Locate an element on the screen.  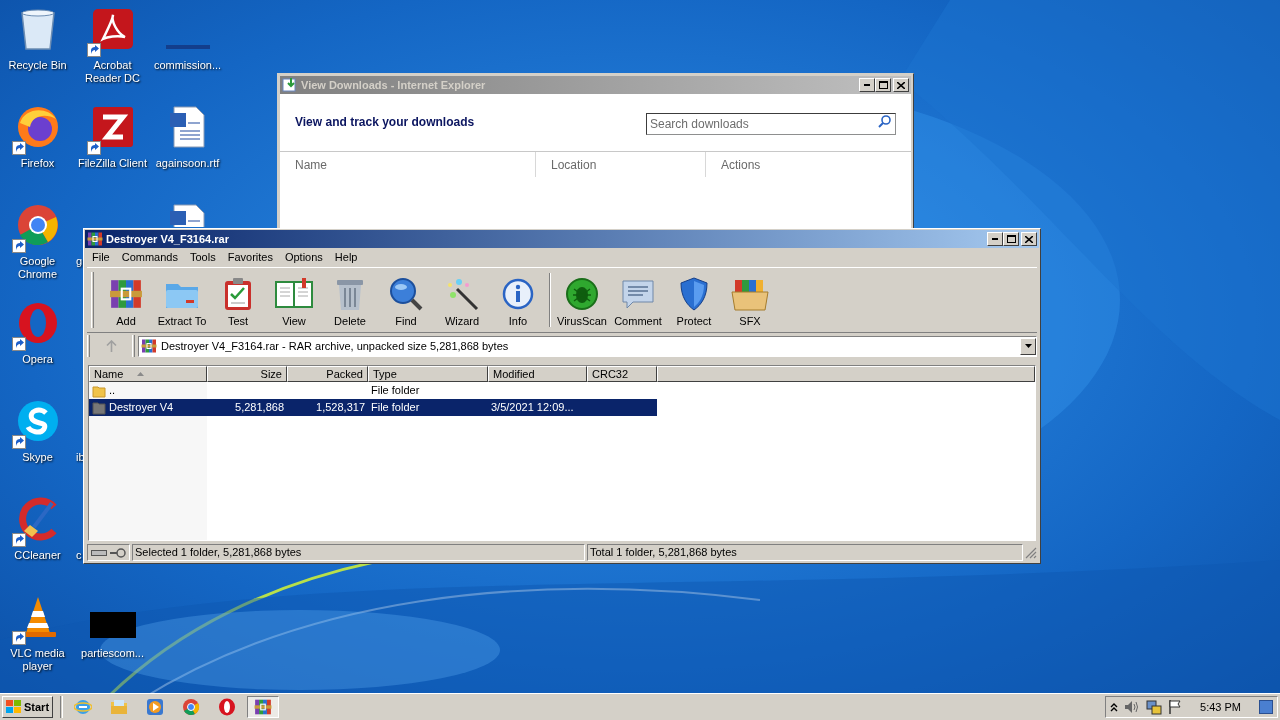
menu-item: Commands is located at coordinates (149, 257).